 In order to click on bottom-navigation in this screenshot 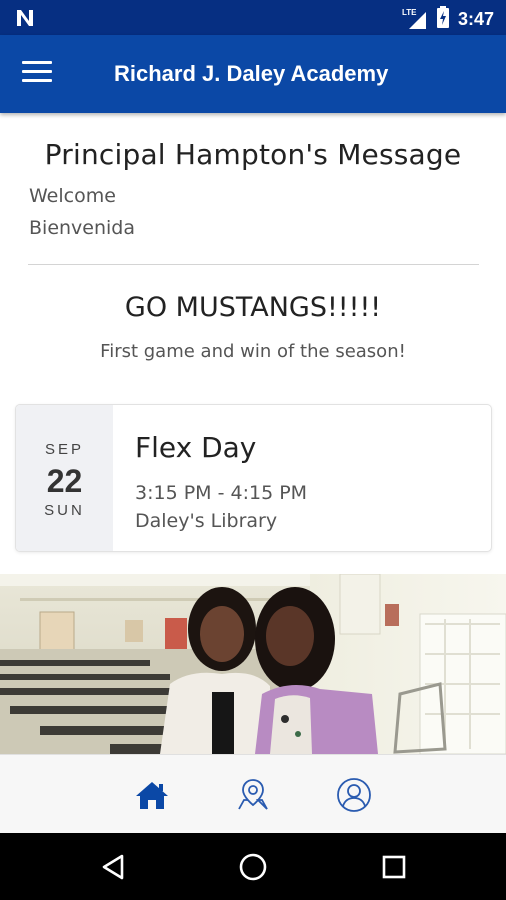, I will do `click(253, 793)`.